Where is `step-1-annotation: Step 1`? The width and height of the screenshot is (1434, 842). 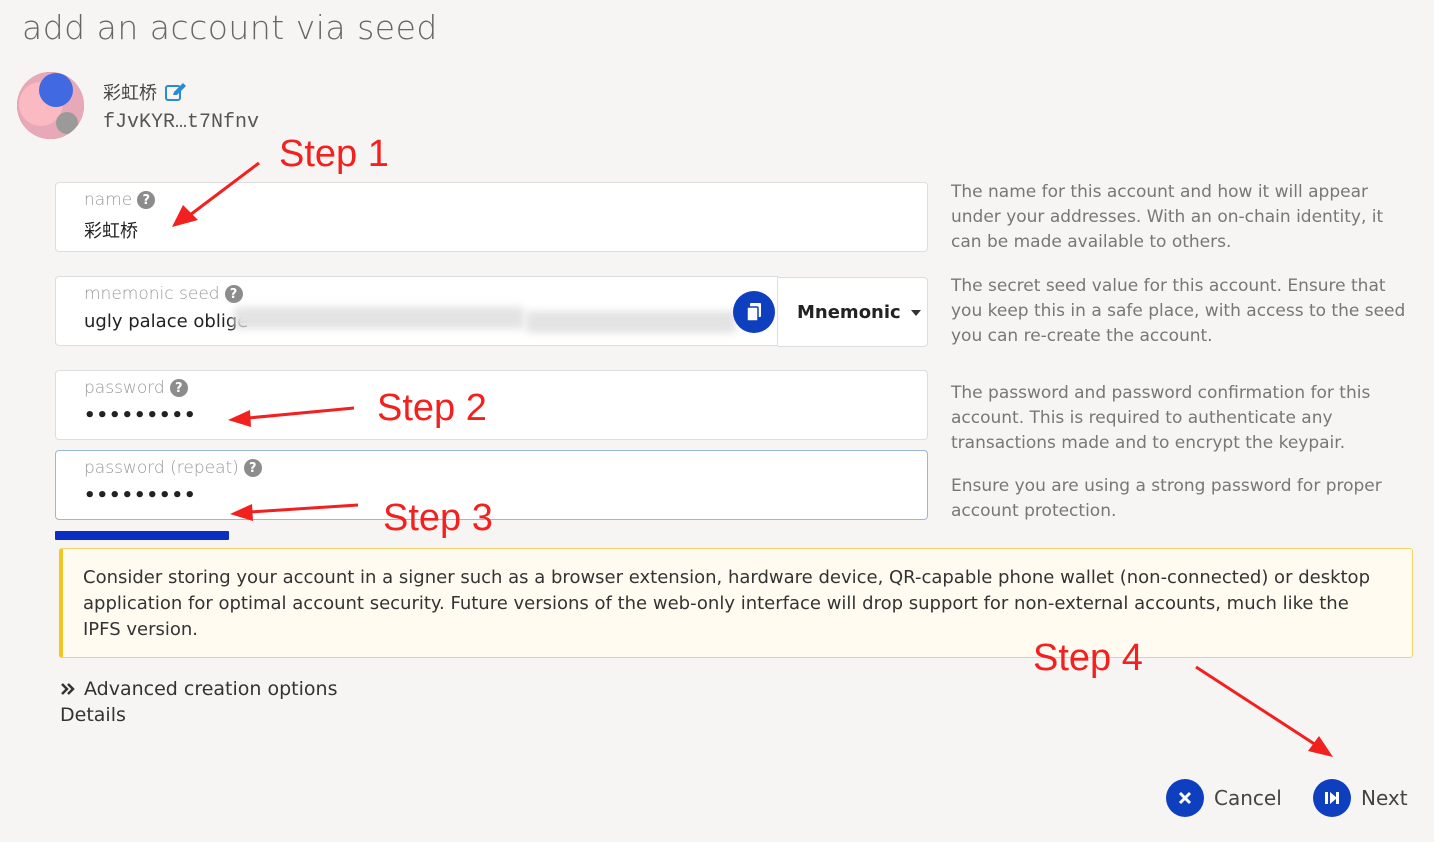
step-1-annotation: Step 1 is located at coordinates (334, 154).